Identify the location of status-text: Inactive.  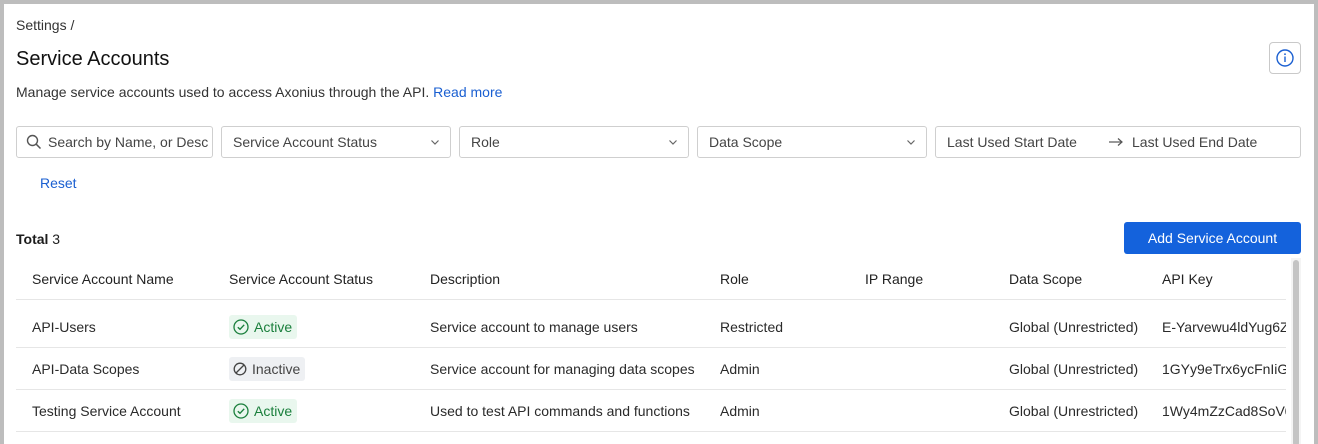
(276, 369).